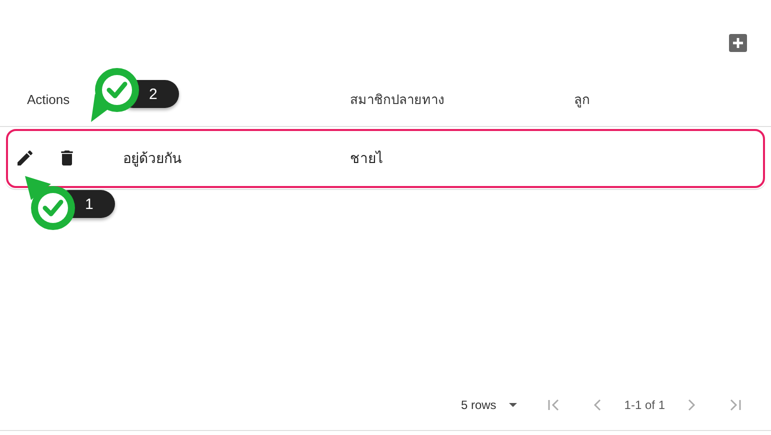 Image resolution: width=771 pixels, height=435 pixels. What do you see at coordinates (152, 159) in the screenshot?
I see `table-cell-text: อยู่ด้วยกัน` at bounding box center [152, 159].